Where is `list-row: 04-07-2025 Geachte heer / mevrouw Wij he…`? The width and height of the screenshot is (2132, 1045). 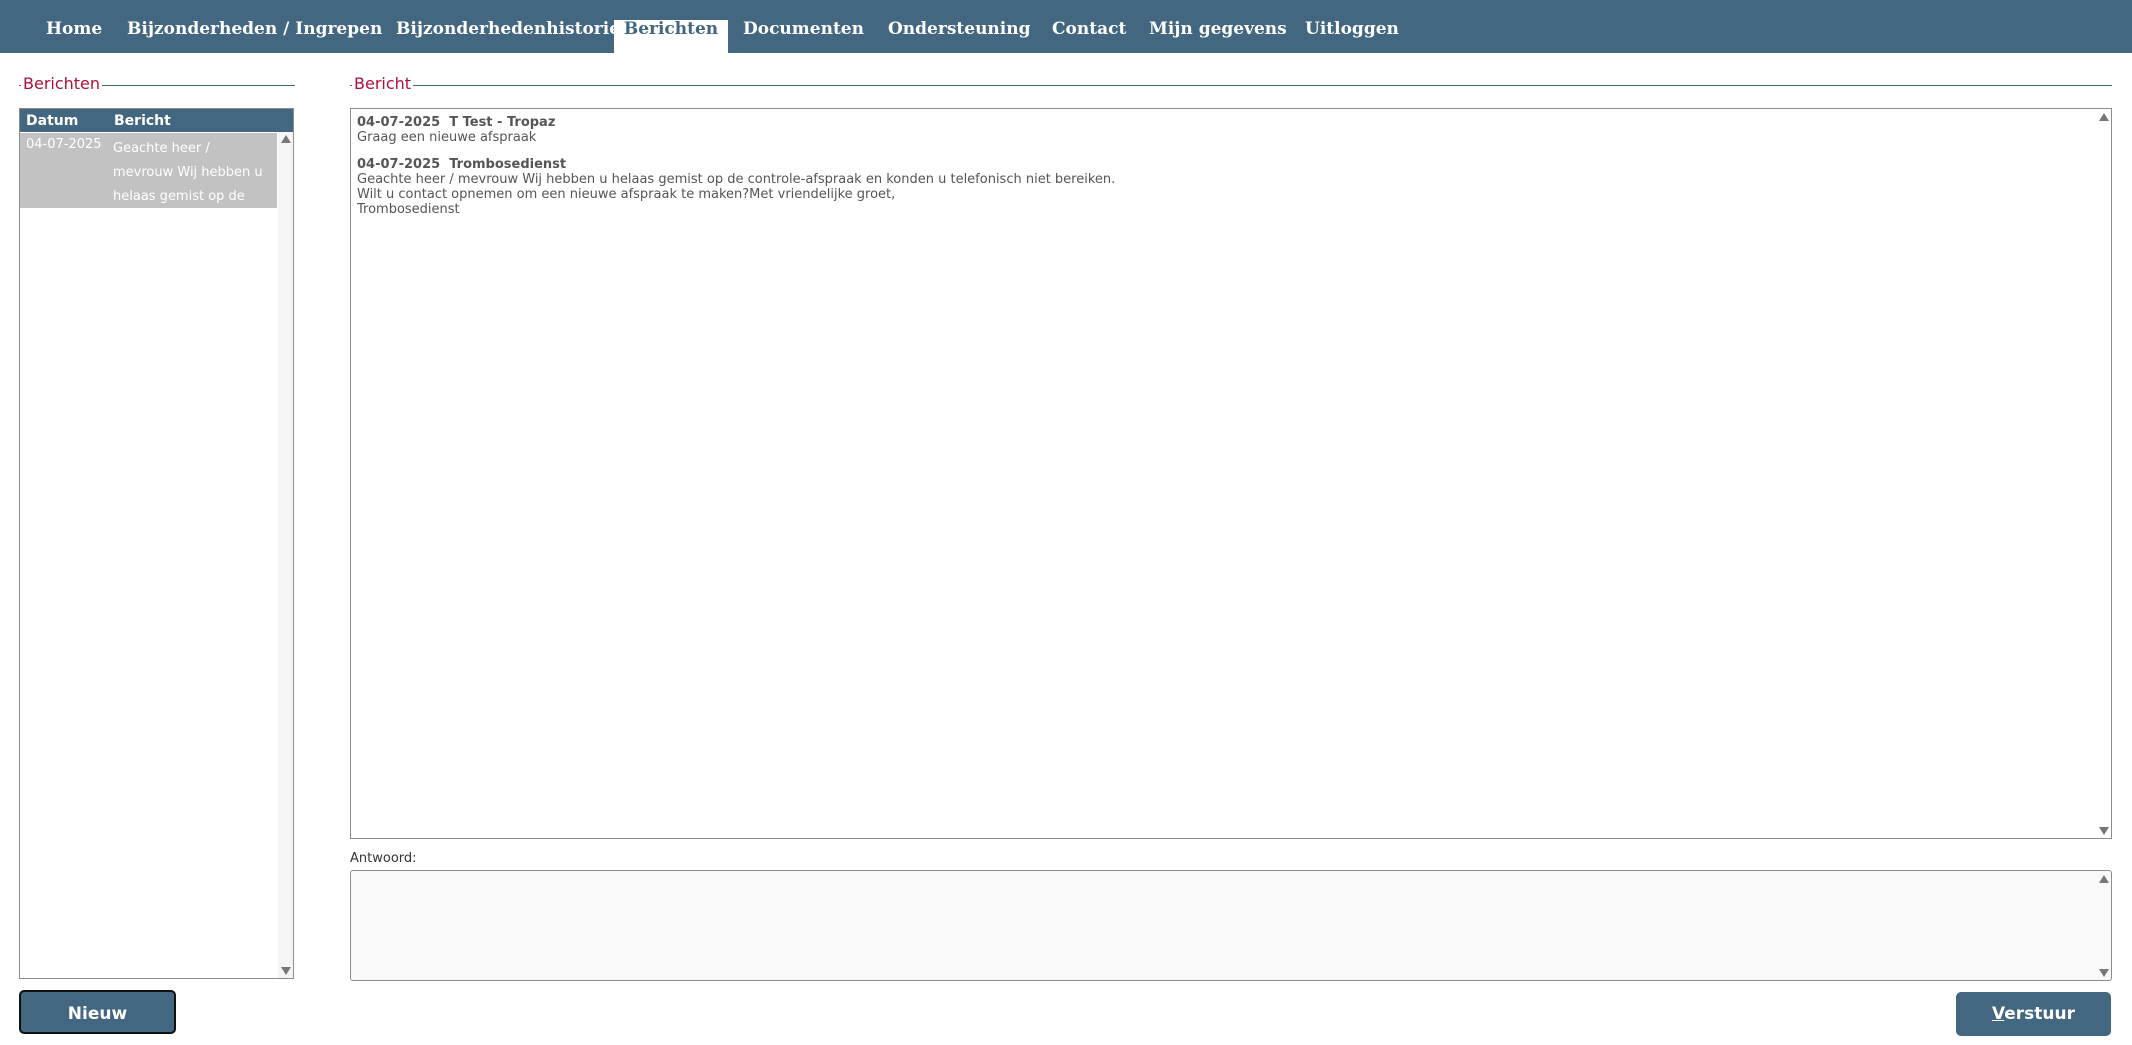
list-row: 04-07-2025 Geachte heer / mevrouw Wij he… is located at coordinates (148, 170).